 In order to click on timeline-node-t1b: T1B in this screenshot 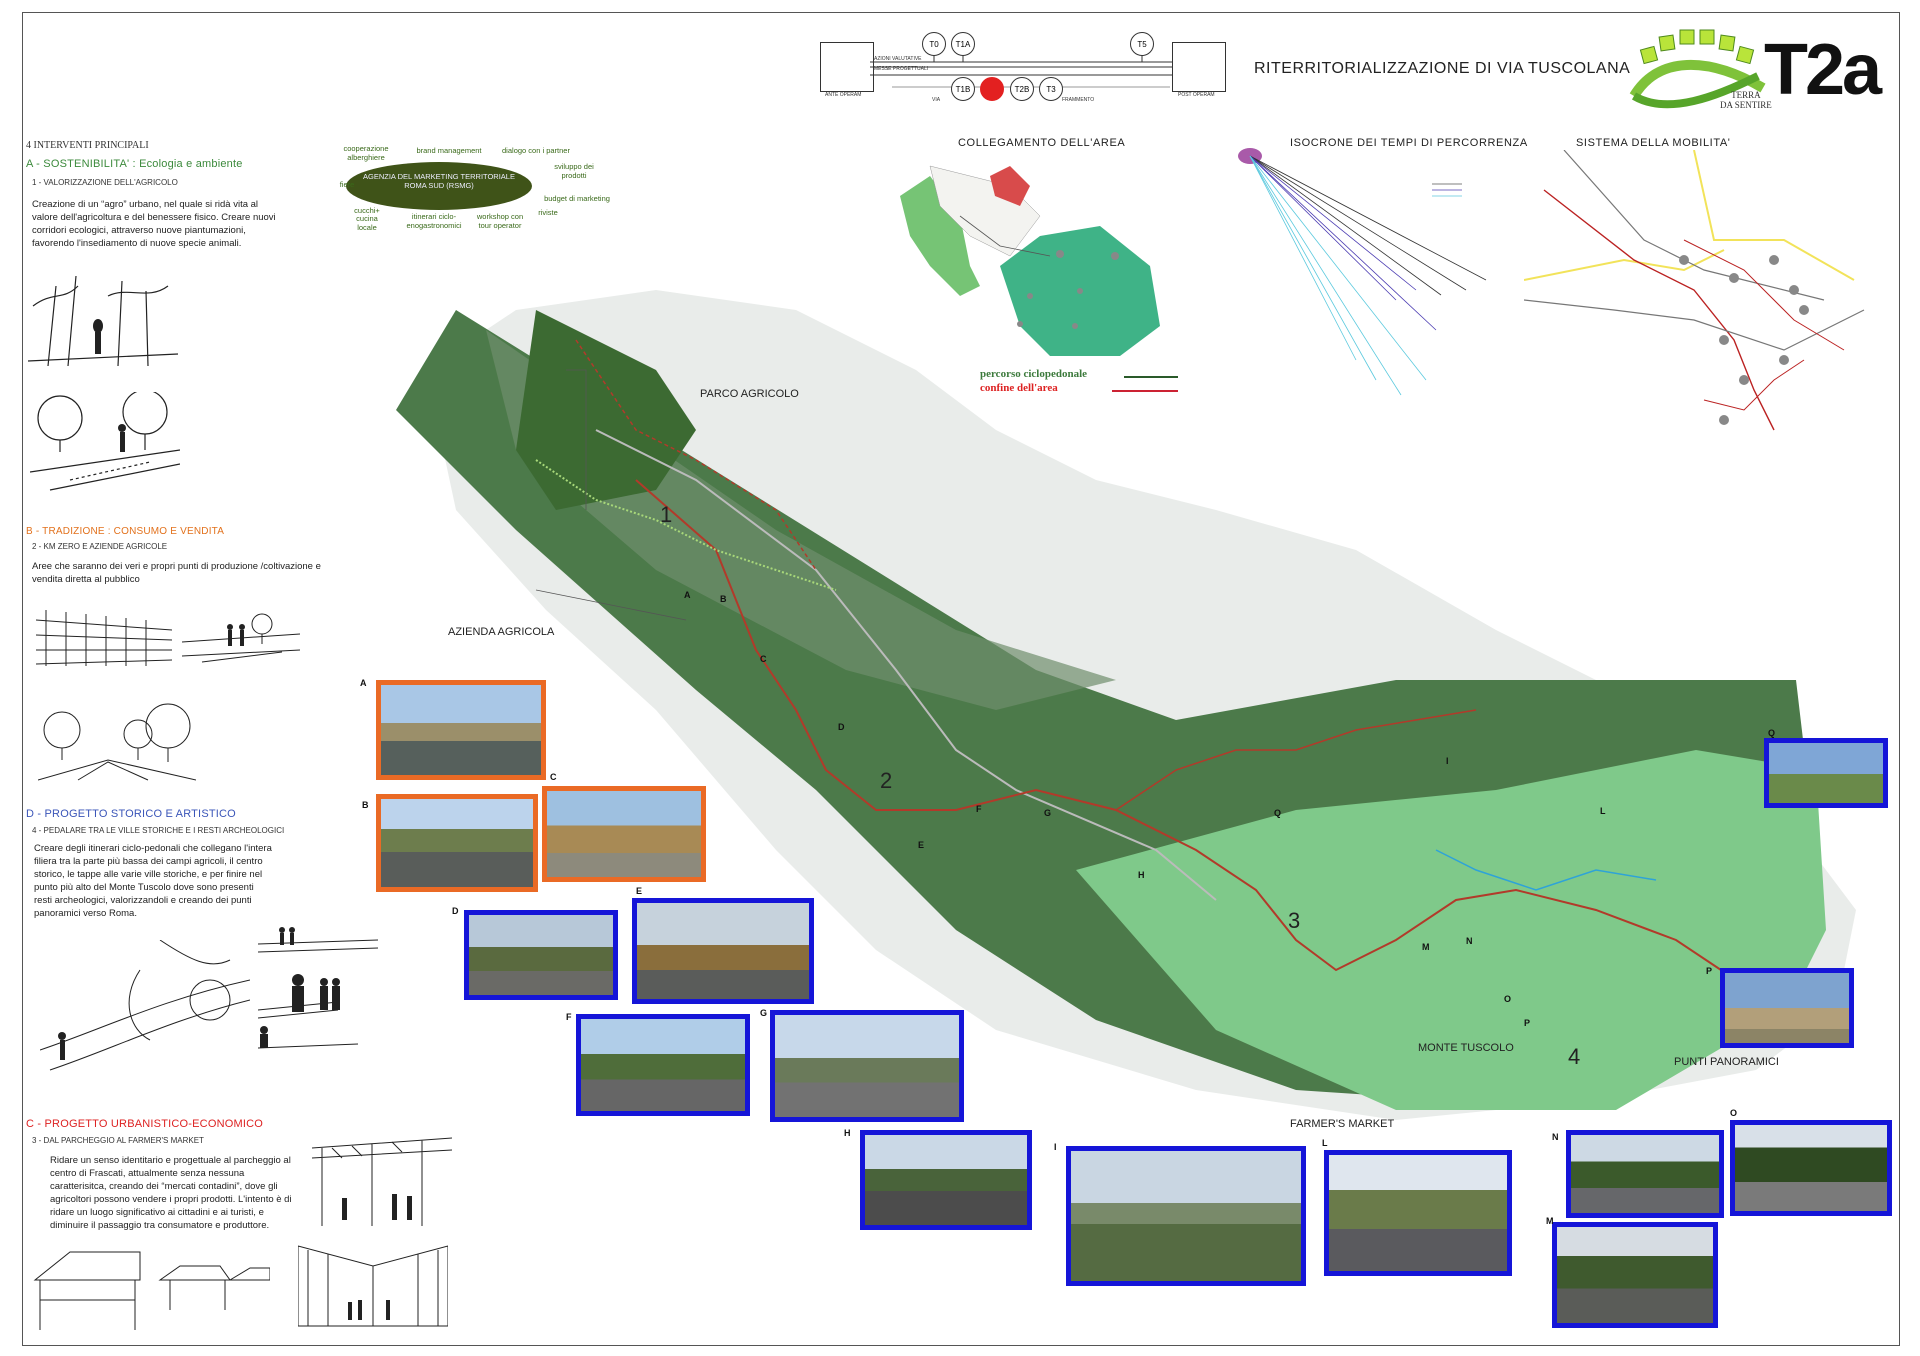, I will do `click(963, 89)`.